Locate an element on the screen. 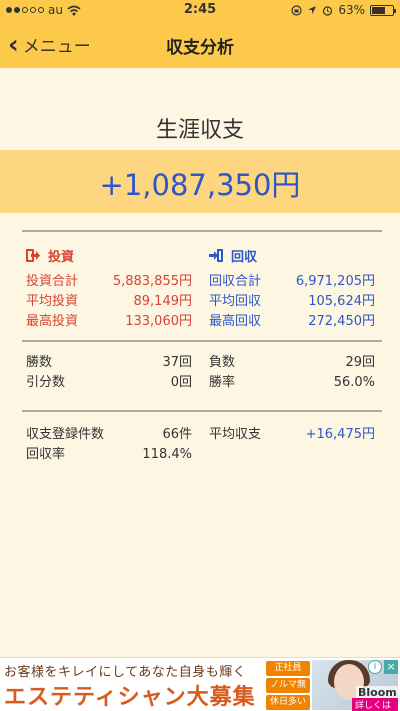  stats-row: 平均収支 +16,475円 is located at coordinates (292, 434).